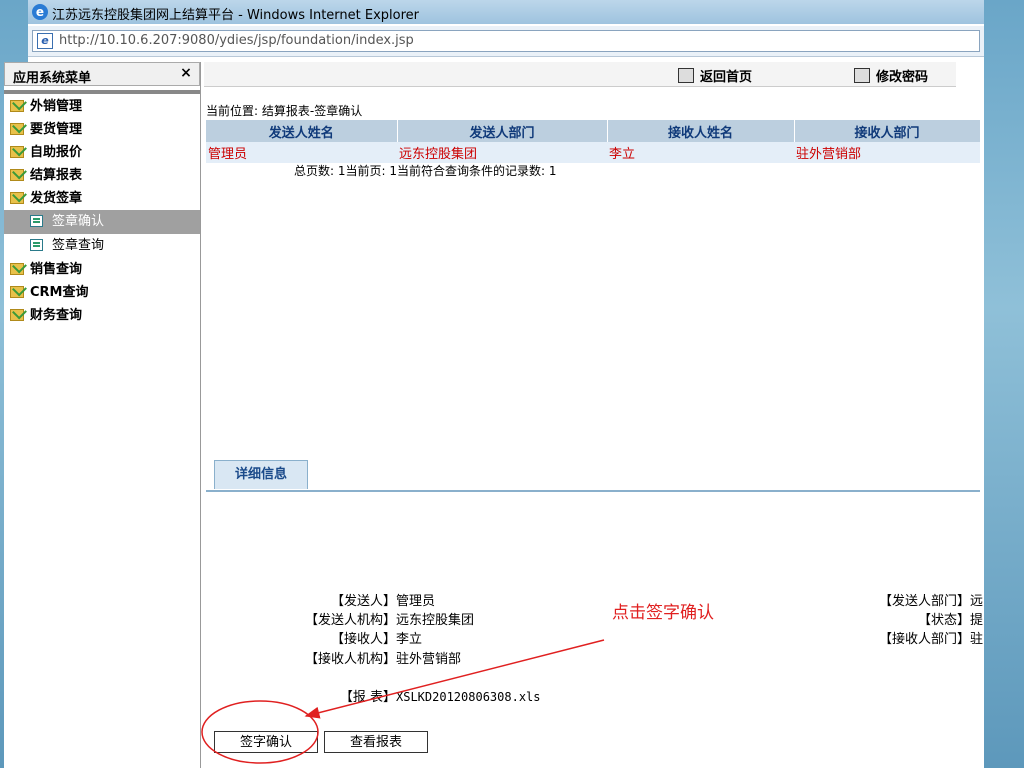  Describe the element at coordinates (409, 639) in the screenshot. I see `field-value: 李立` at that location.